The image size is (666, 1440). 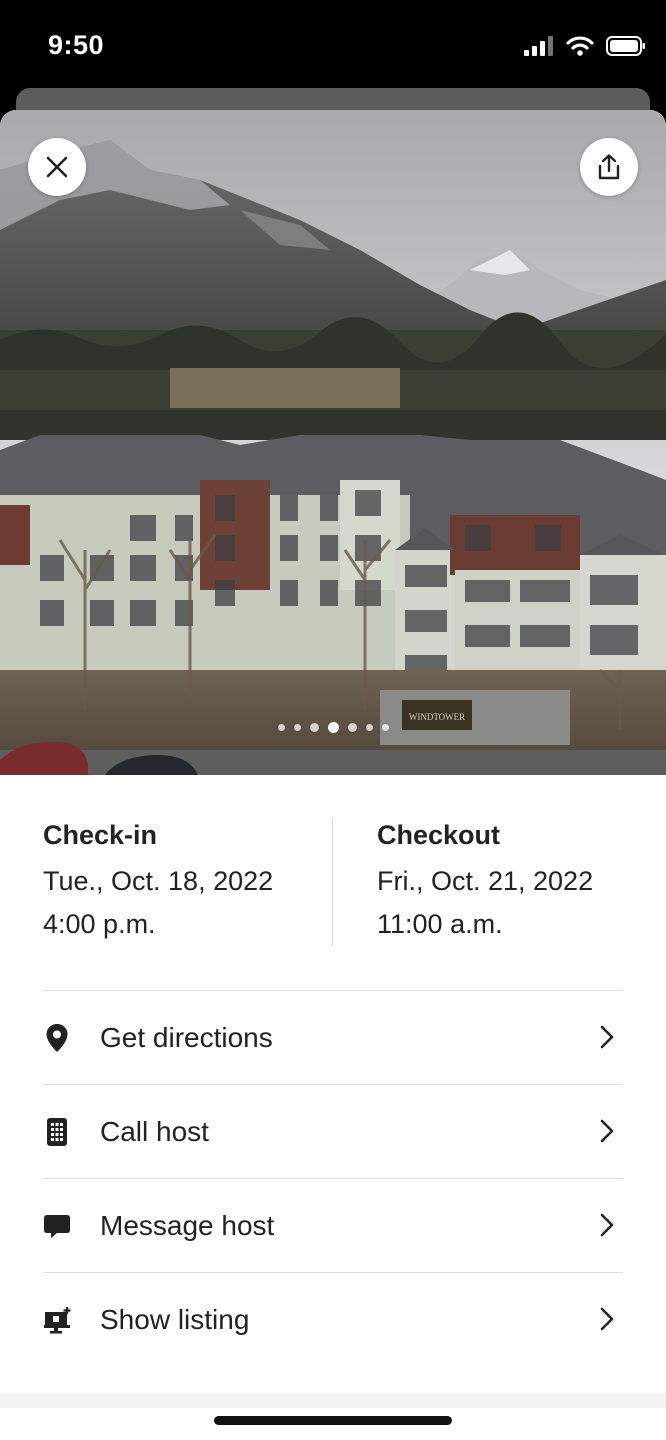 I want to click on phone-keypad-icon, so click(x=57, y=1132).